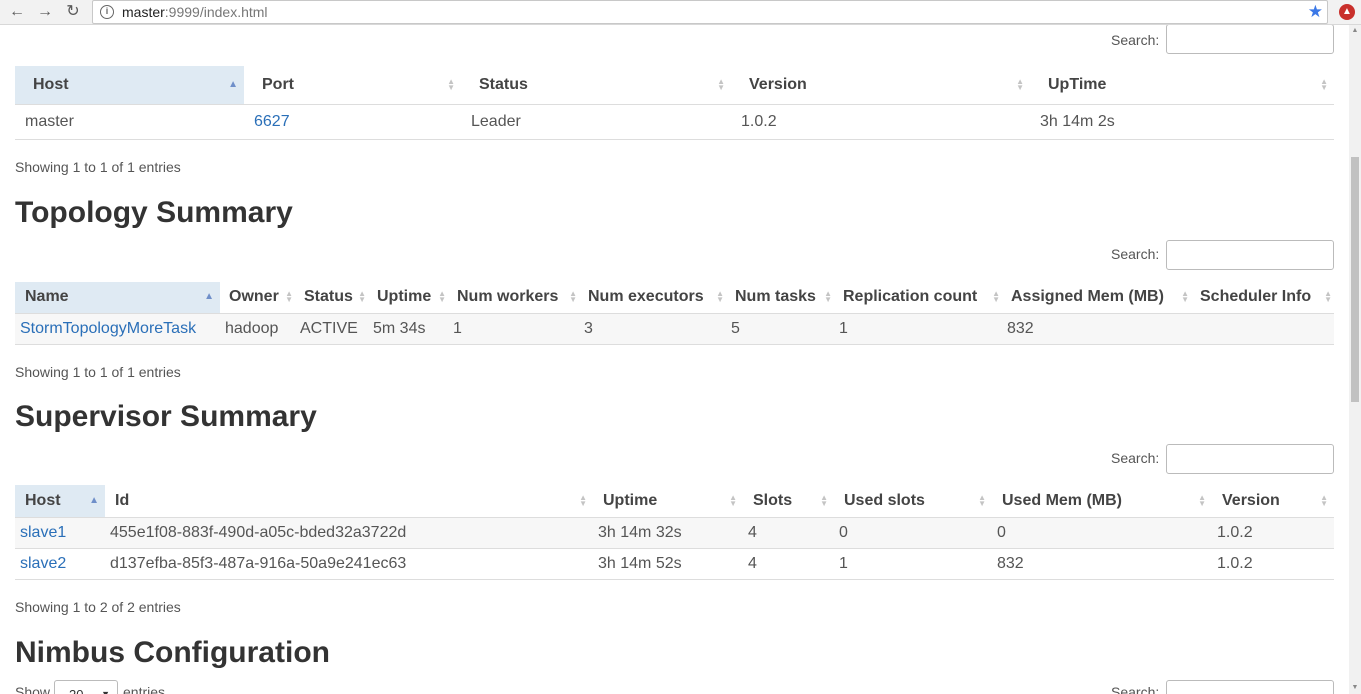 The height and width of the screenshot is (694, 1361). What do you see at coordinates (913, 501) in the screenshot?
I see `column-header-used-slots: Used slots ▲ ▼` at bounding box center [913, 501].